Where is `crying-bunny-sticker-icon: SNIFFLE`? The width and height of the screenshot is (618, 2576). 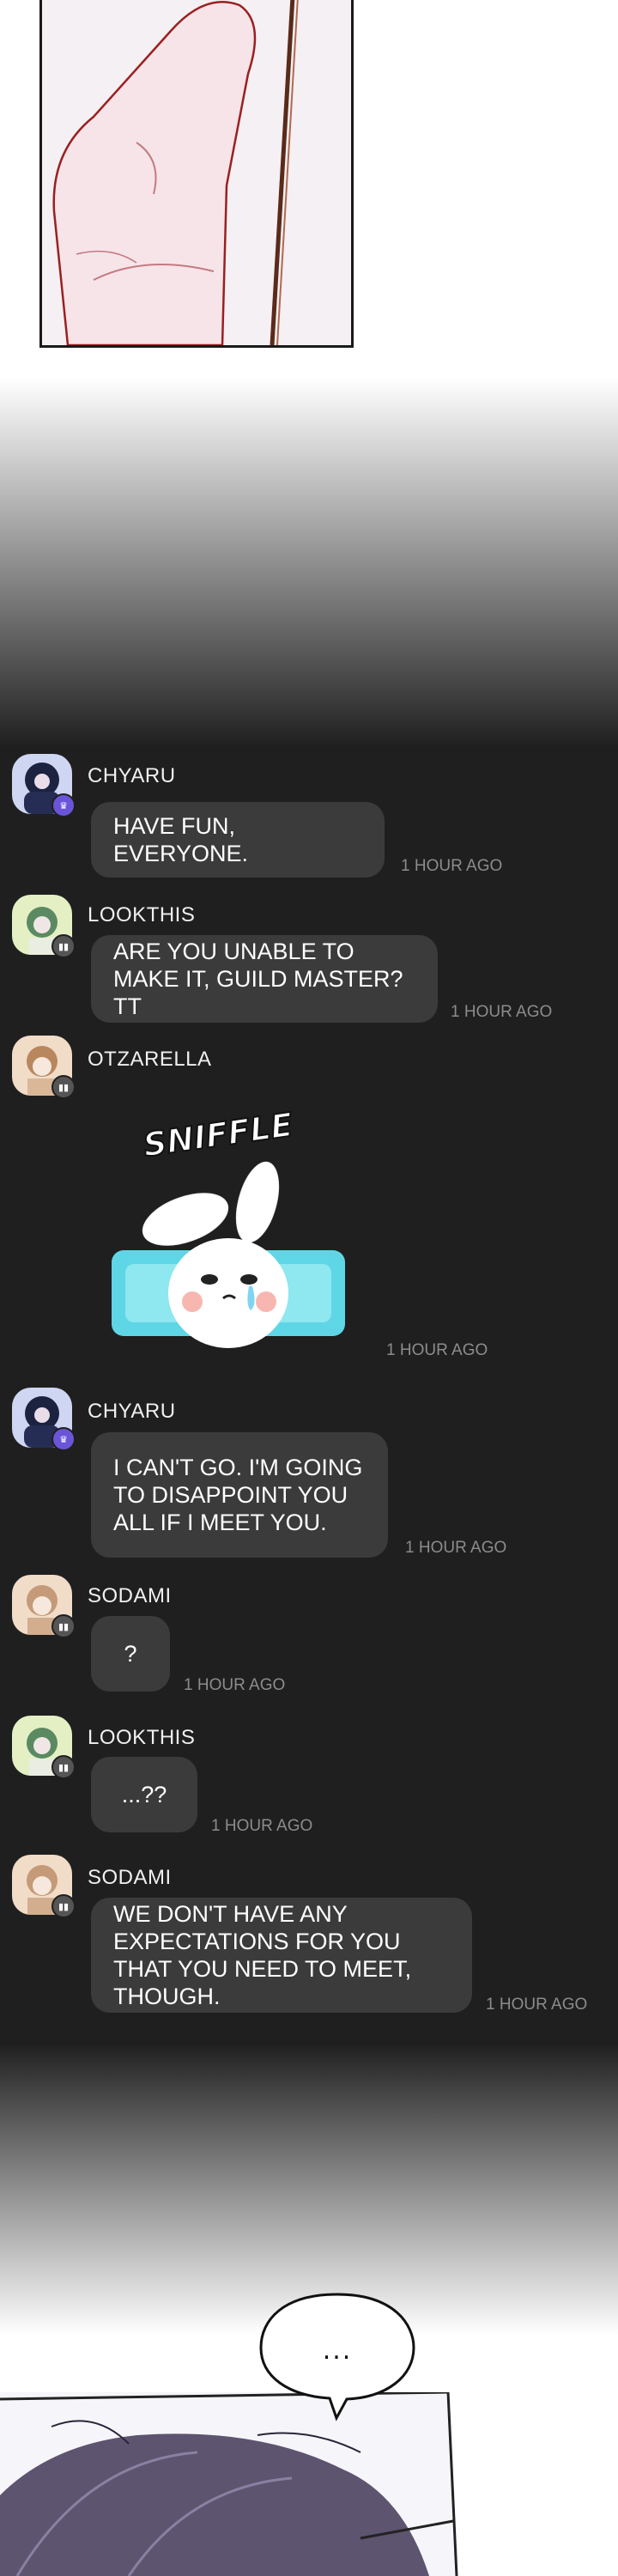 crying-bunny-sticker-icon: SNIFFLE is located at coordinates (230, 1228).